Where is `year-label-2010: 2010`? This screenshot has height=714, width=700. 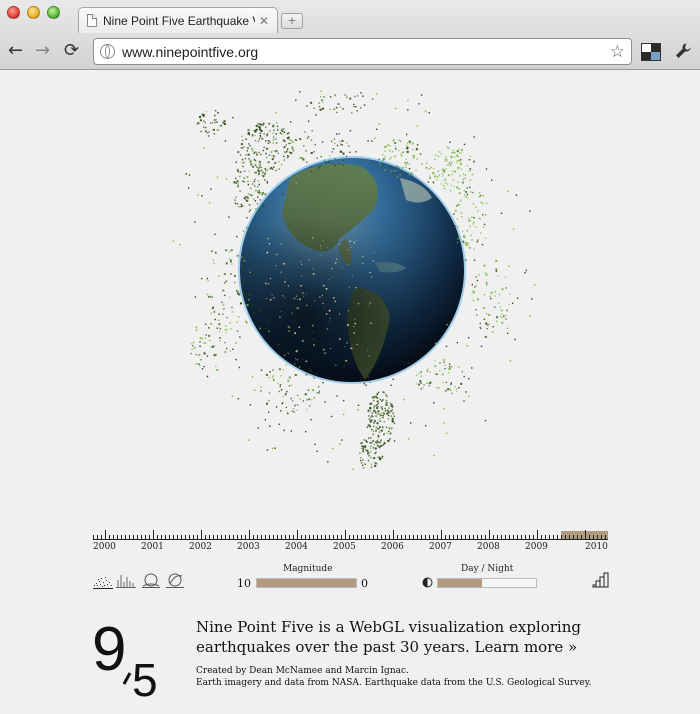 year-label-2010: 2010 is located at coordinates (596, 547).